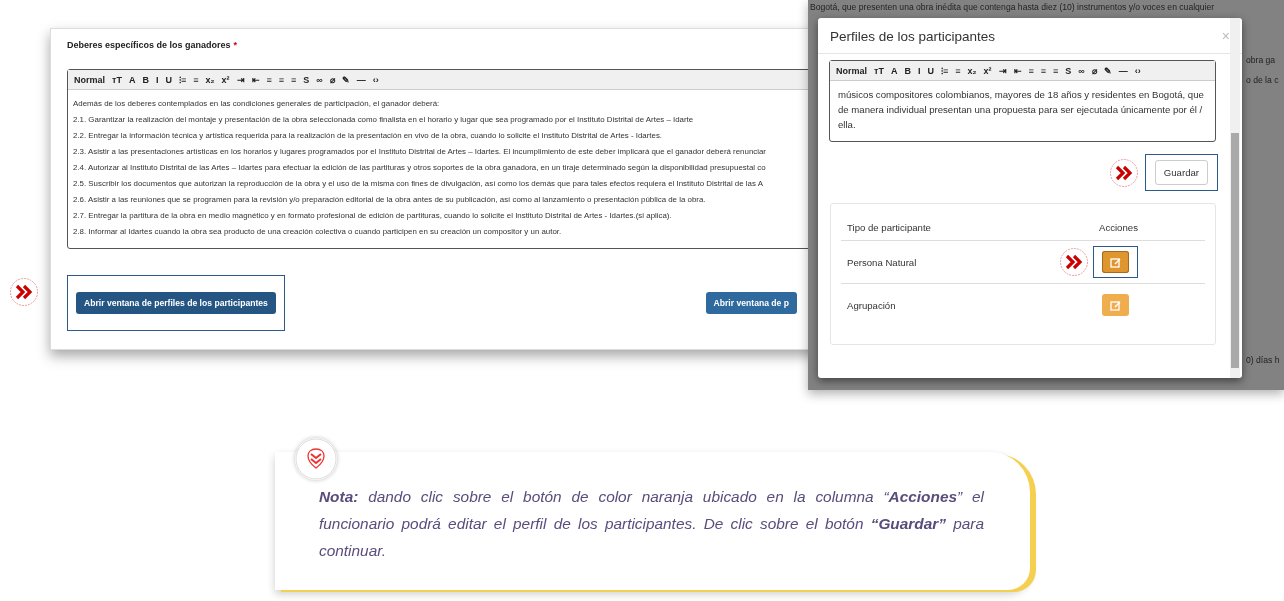  I want to click on table-cell-text: Persona Natural, so click(882, 262).